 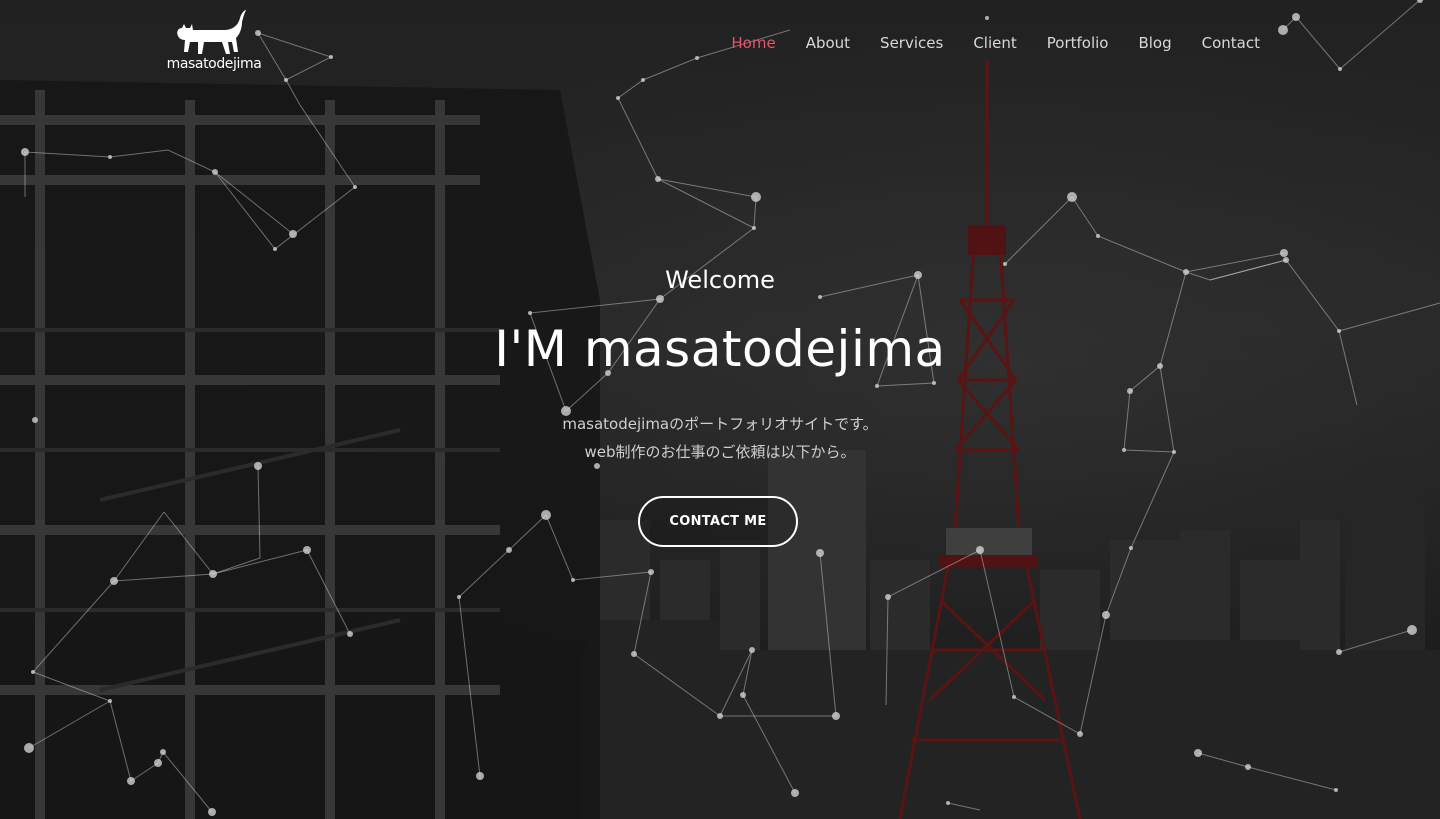 What do you see at coordinates (720, 424) in the screenshot?
I see `tagline-line-1: masatodejimaのポートフォリオサイトです。` at bounding box center [720, 424].